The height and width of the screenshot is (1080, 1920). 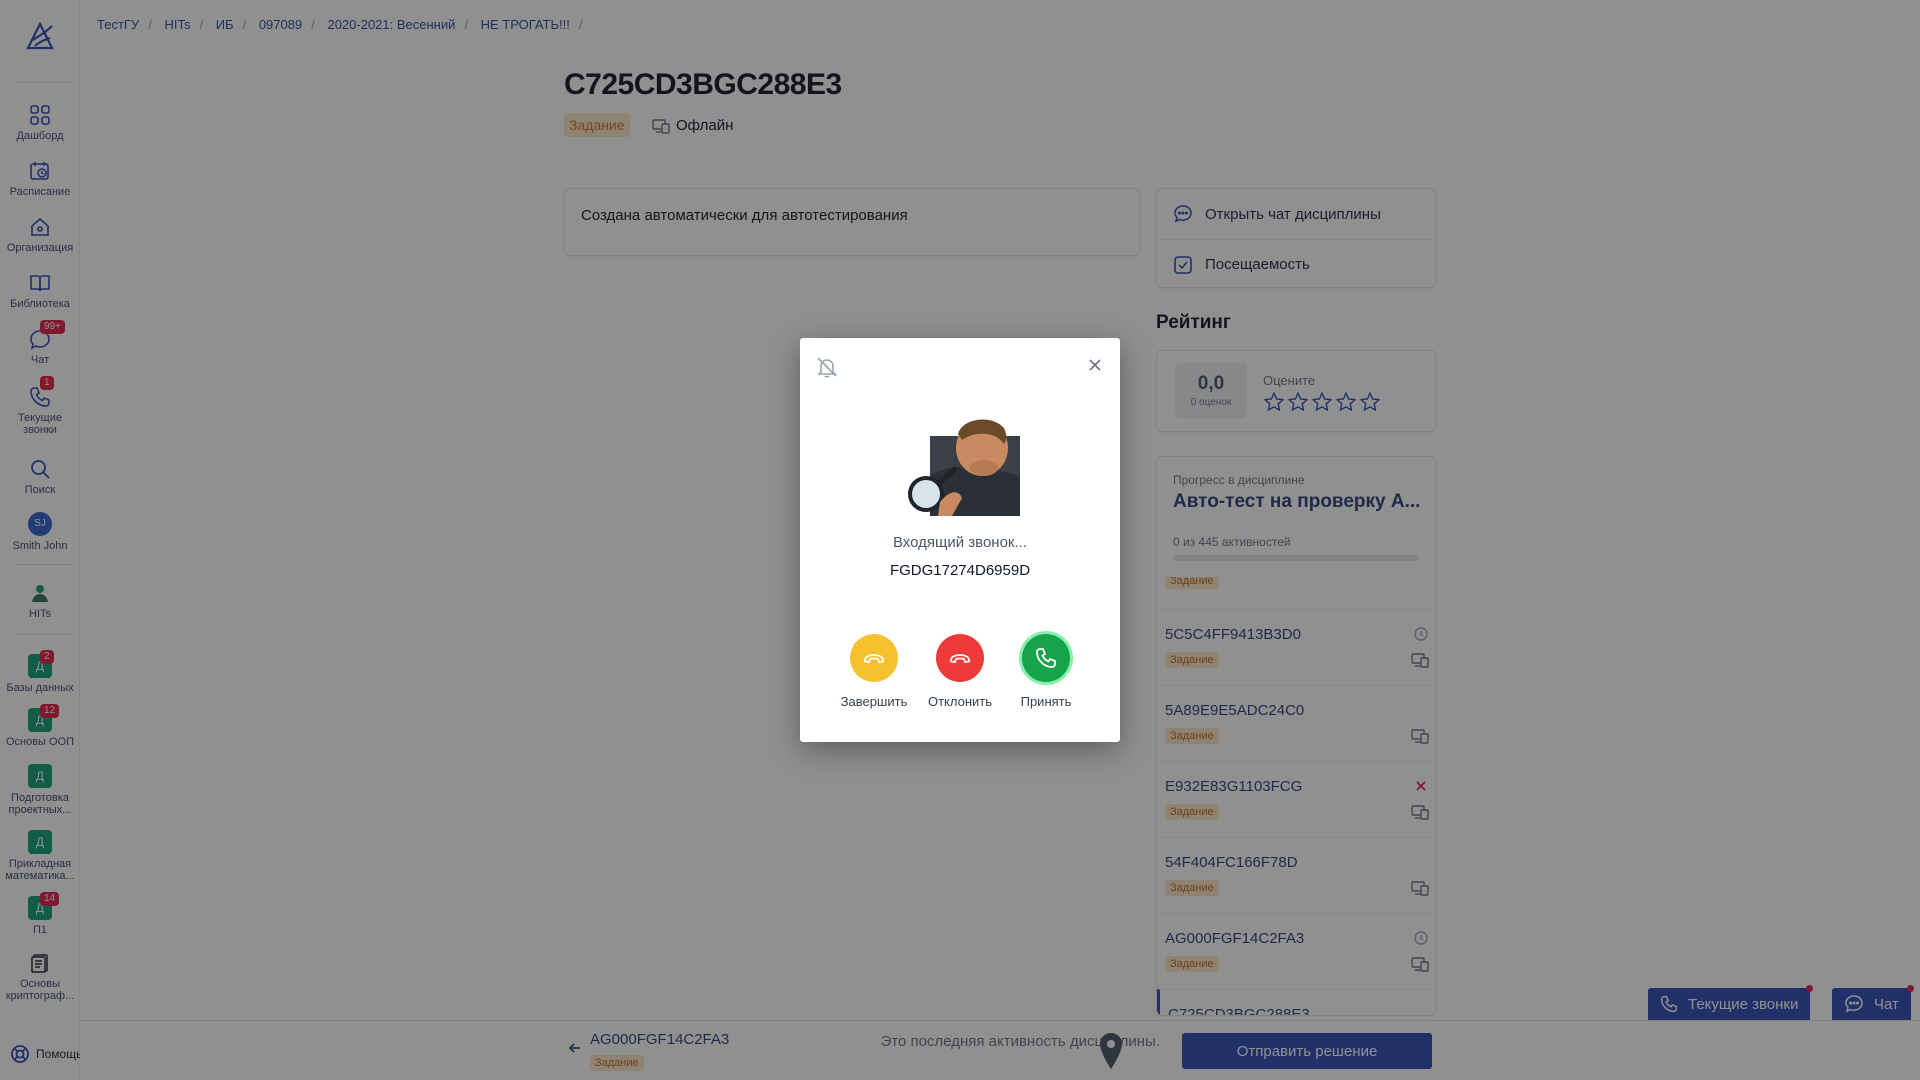 I want to click on phone-icon, so click(x=1046, y=658).